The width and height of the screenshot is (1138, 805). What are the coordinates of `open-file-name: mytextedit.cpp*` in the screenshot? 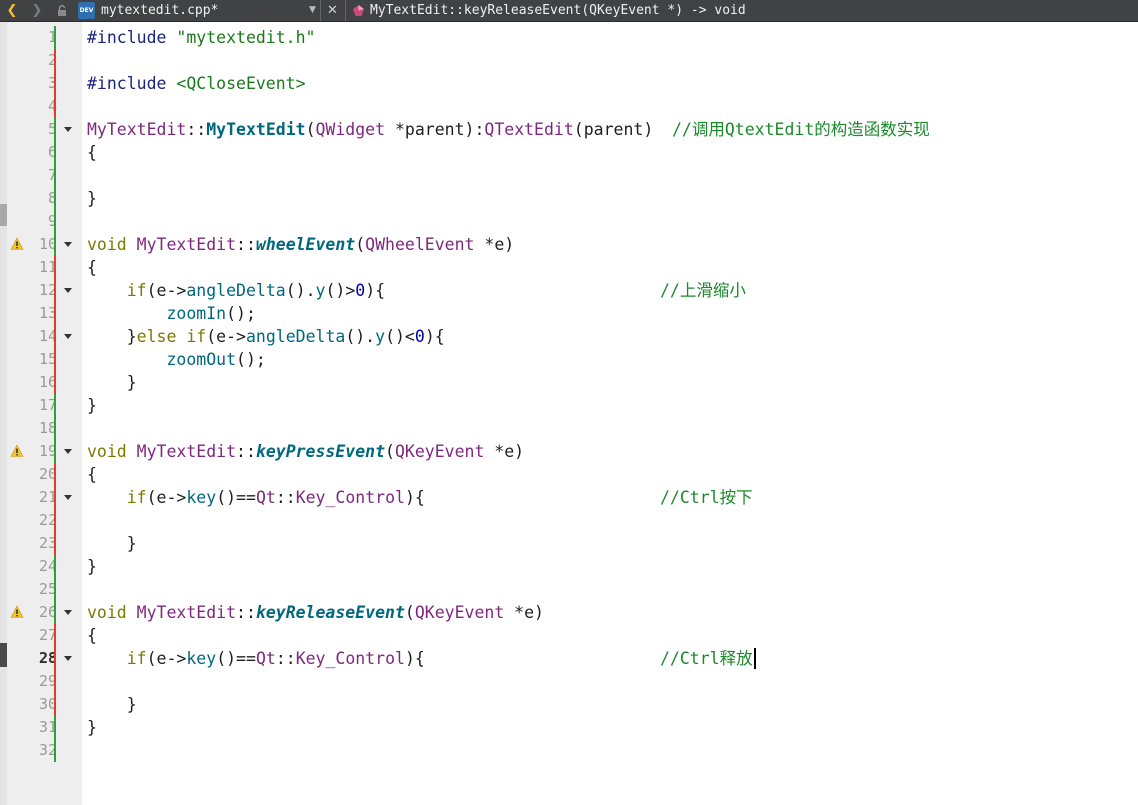 It's located at (159, 10).